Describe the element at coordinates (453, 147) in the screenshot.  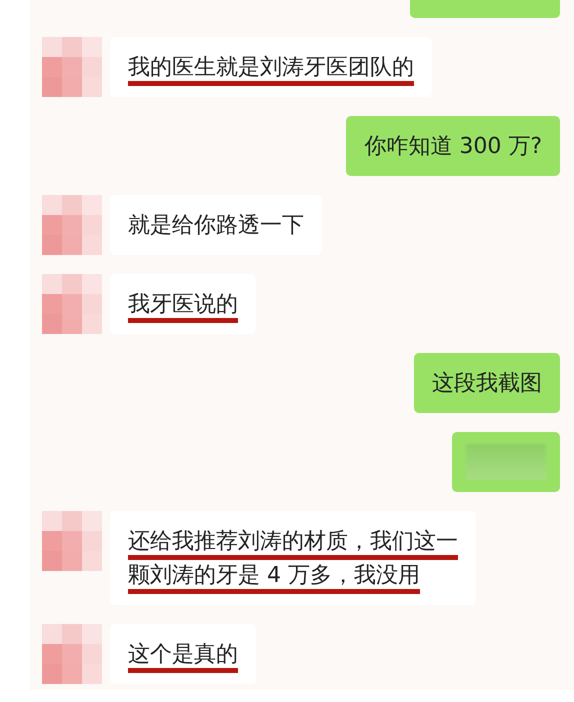
I see `message-text: 你咋知道 300 万?` at that location.